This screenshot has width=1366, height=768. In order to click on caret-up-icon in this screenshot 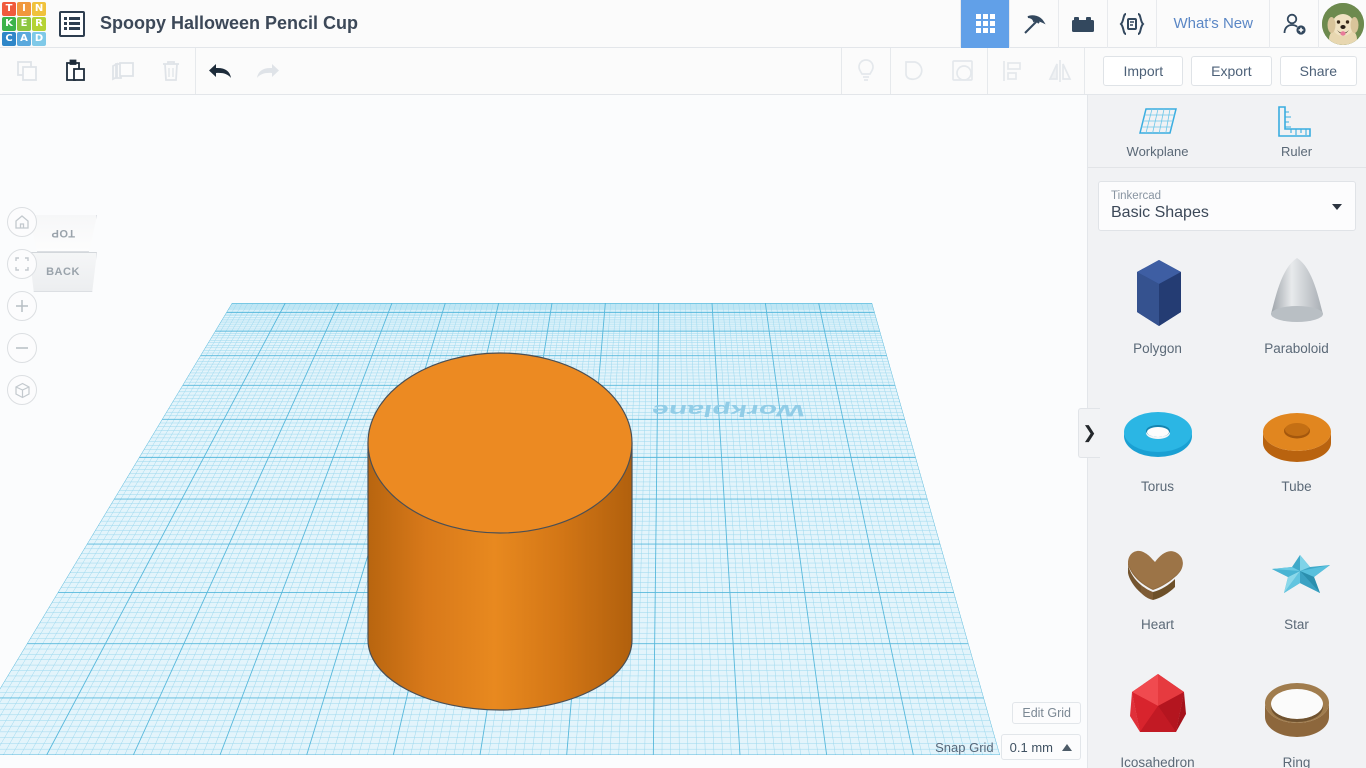, I will do `click(1067, 747)`.